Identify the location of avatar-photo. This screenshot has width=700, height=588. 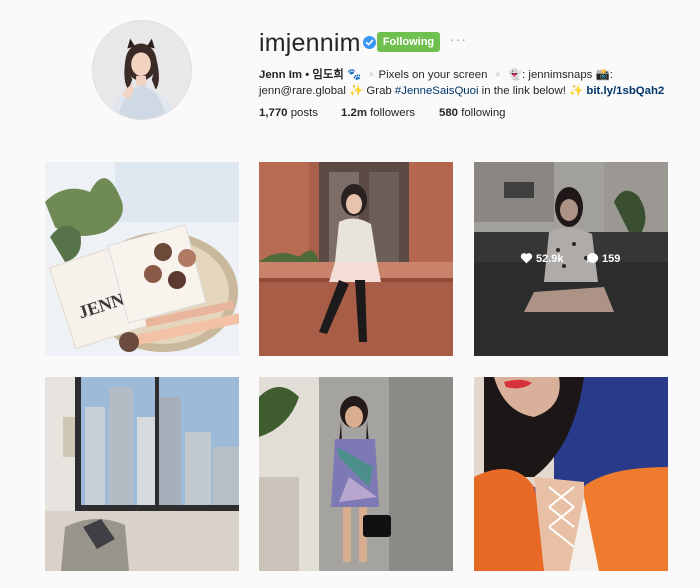
(142, 70).